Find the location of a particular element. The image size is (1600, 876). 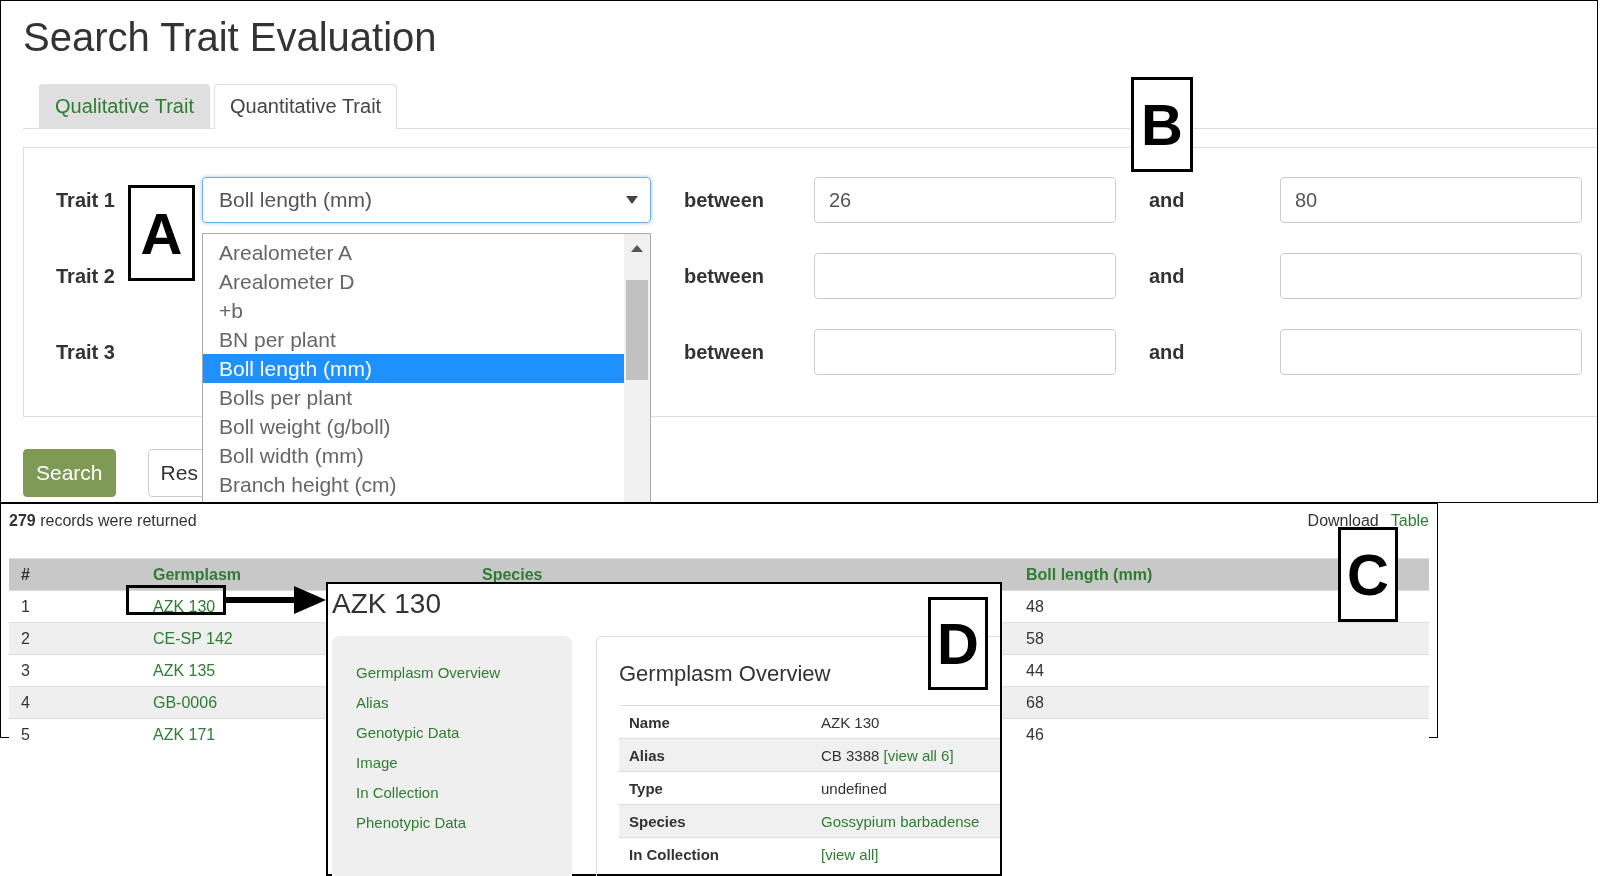

germplasm-link: AZK 130 is located at coordinates (184, 606).